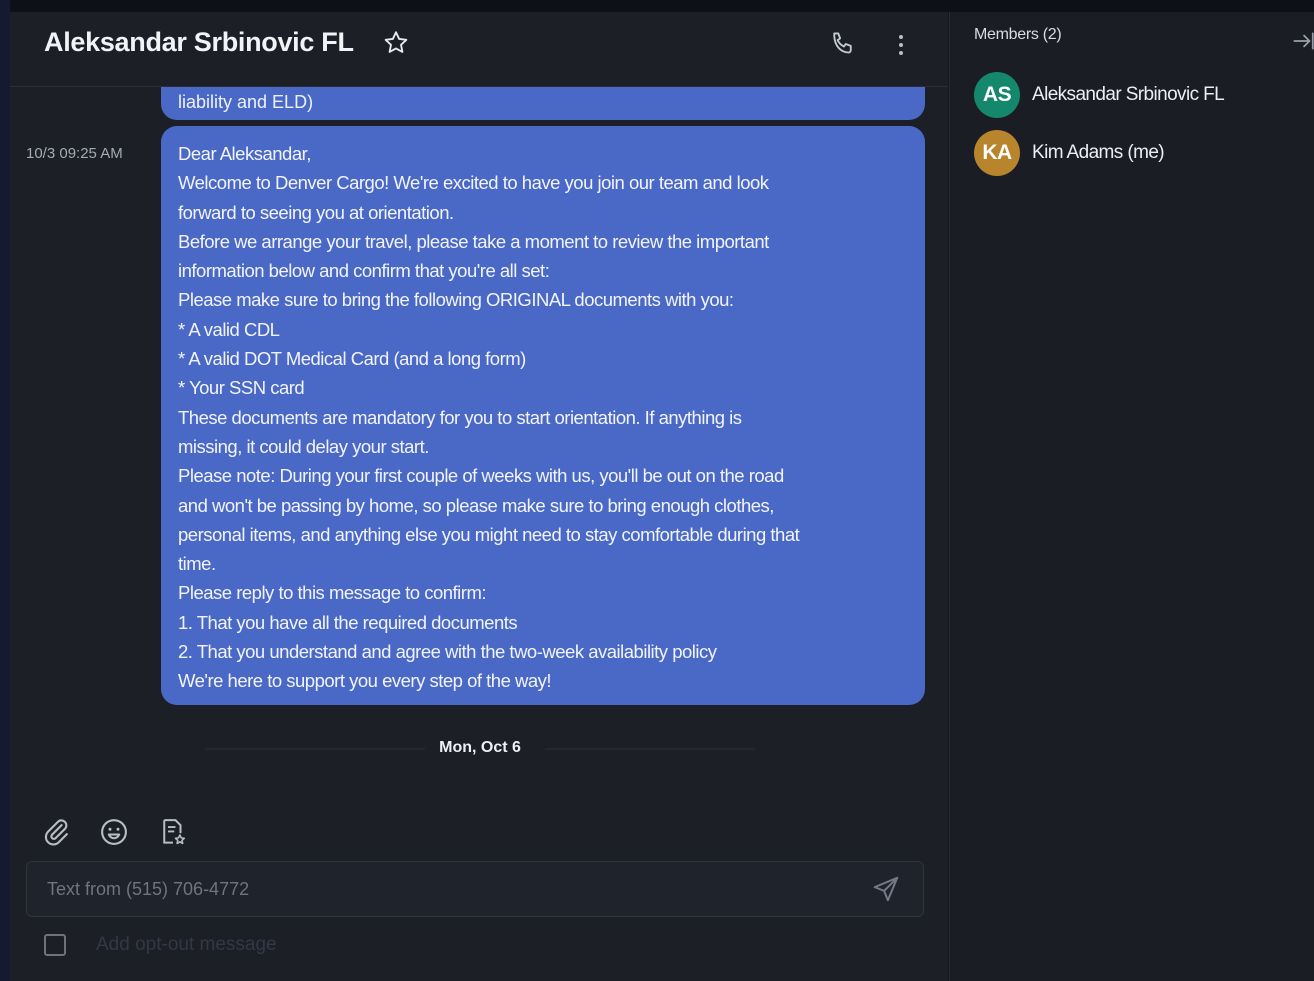 Image resolution: width=1314 pixels, height=981 pixels. Describe the element at coordinates (303, 446) in the screenshot. I see `message-line: missing, it could delay your start.` at that location.